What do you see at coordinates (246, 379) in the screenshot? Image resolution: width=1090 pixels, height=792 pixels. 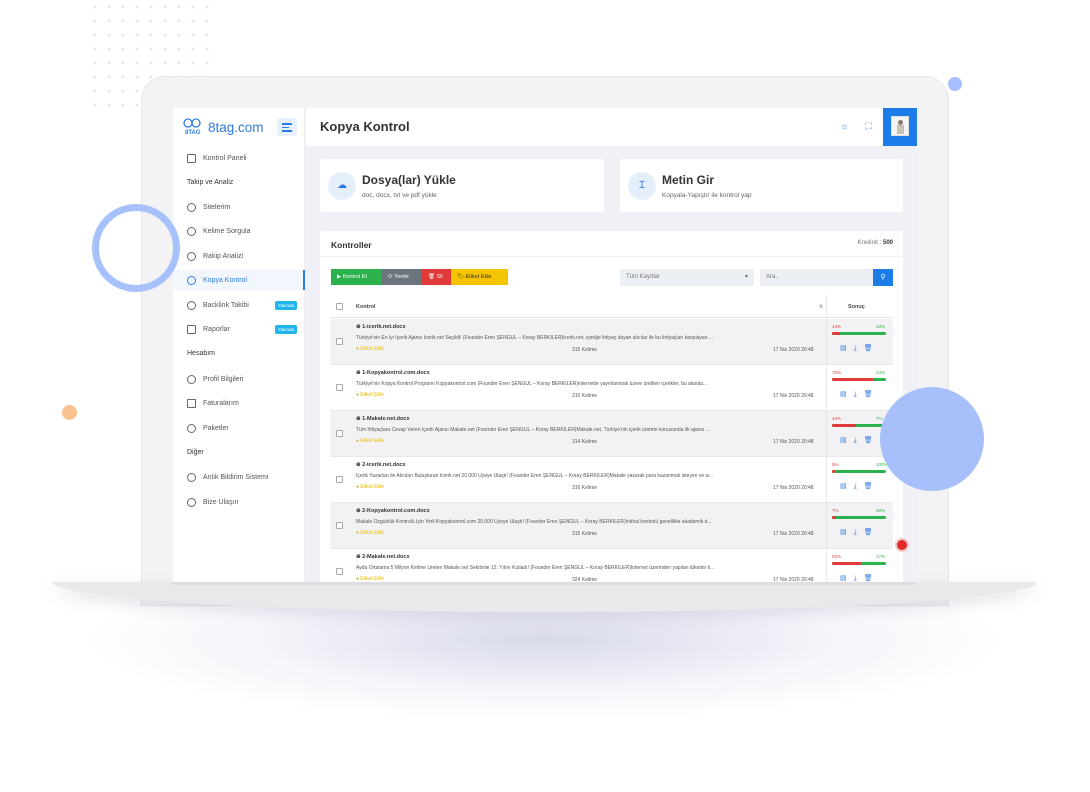 I see `sidebar-item-profile: Profil Bilgileri` at bounding box center [246, 379].